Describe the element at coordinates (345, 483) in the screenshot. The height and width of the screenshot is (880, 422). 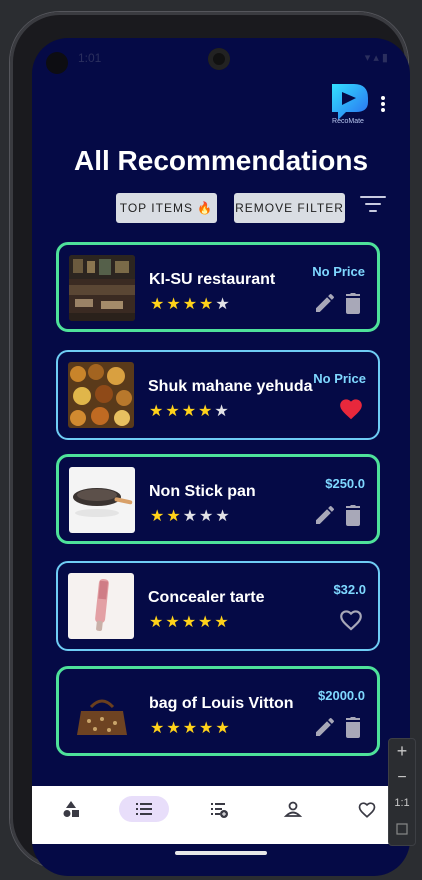
I see `item-price: $250.0` at that location.